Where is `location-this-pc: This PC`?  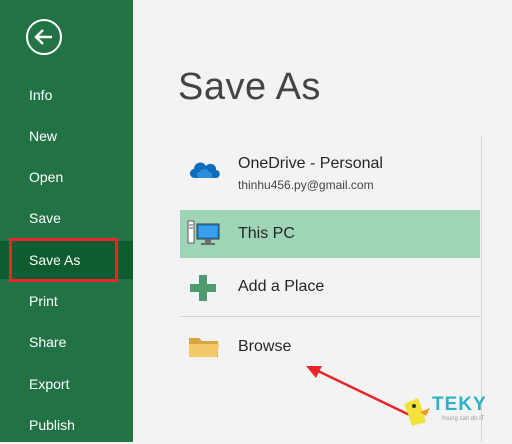
location-this-pc: This PC is located at coordinates (330, 234).